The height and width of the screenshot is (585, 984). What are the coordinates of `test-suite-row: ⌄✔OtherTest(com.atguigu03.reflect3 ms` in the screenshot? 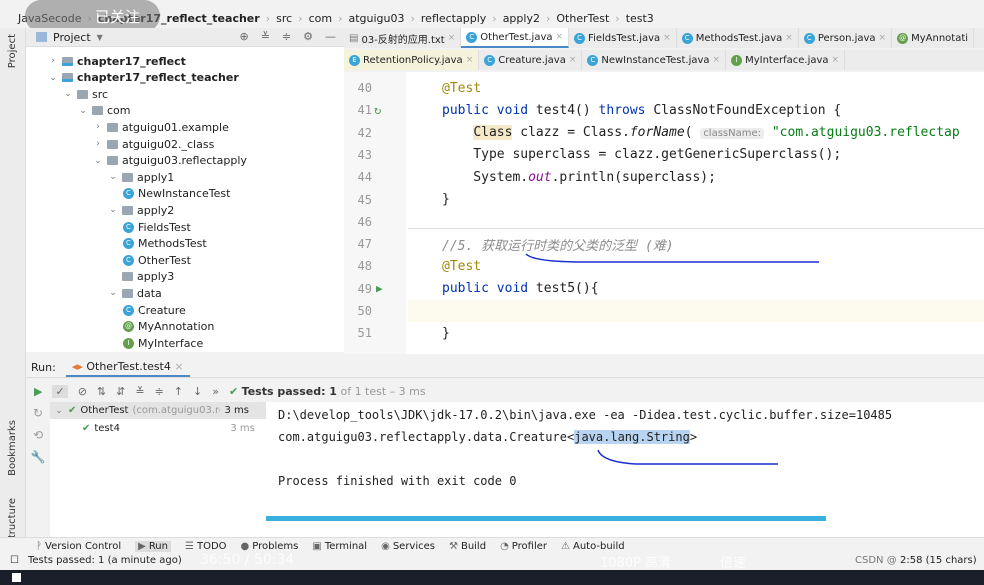 It's located at (158, 410).